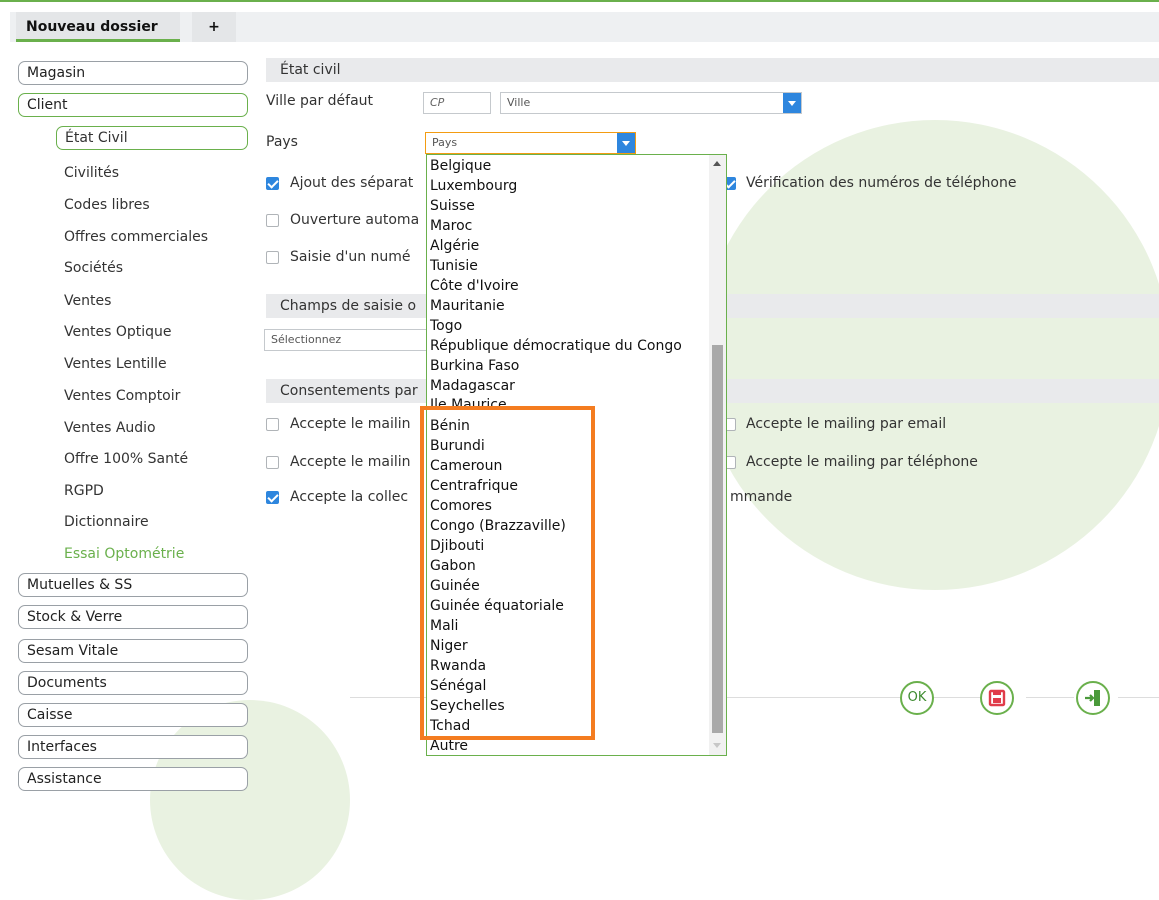  I want to click on save-button, so click(997, 698).